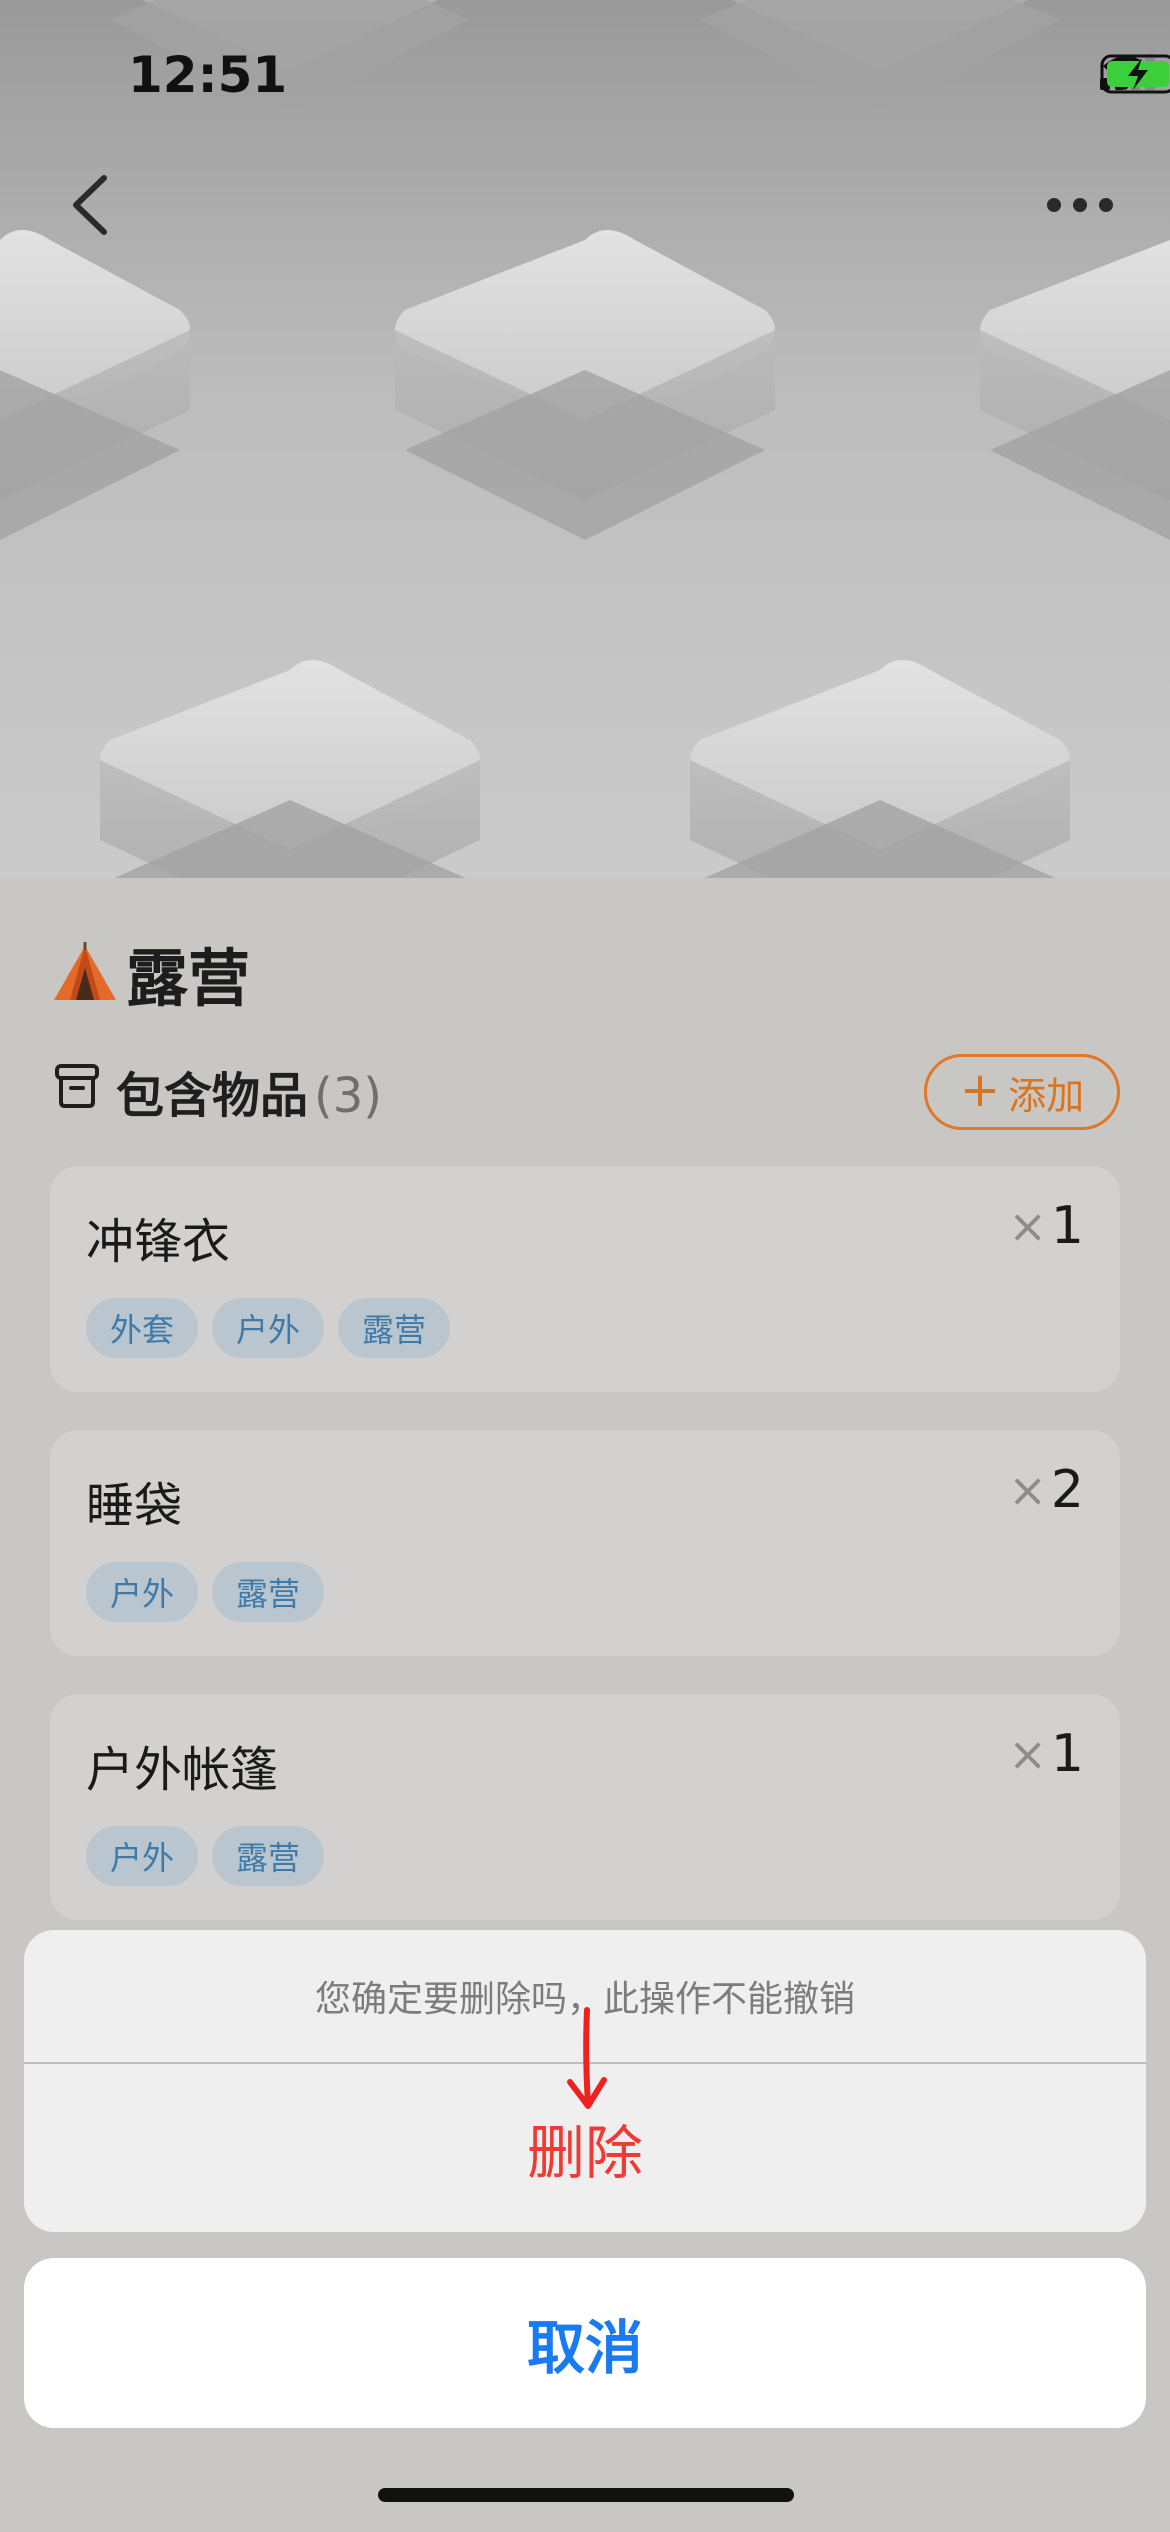 This screenshot has height=2532, width=1170. Describe the element at coordinates (182, 1770) in the screenshot. I see `item-name: 户外帐篷` at that location.